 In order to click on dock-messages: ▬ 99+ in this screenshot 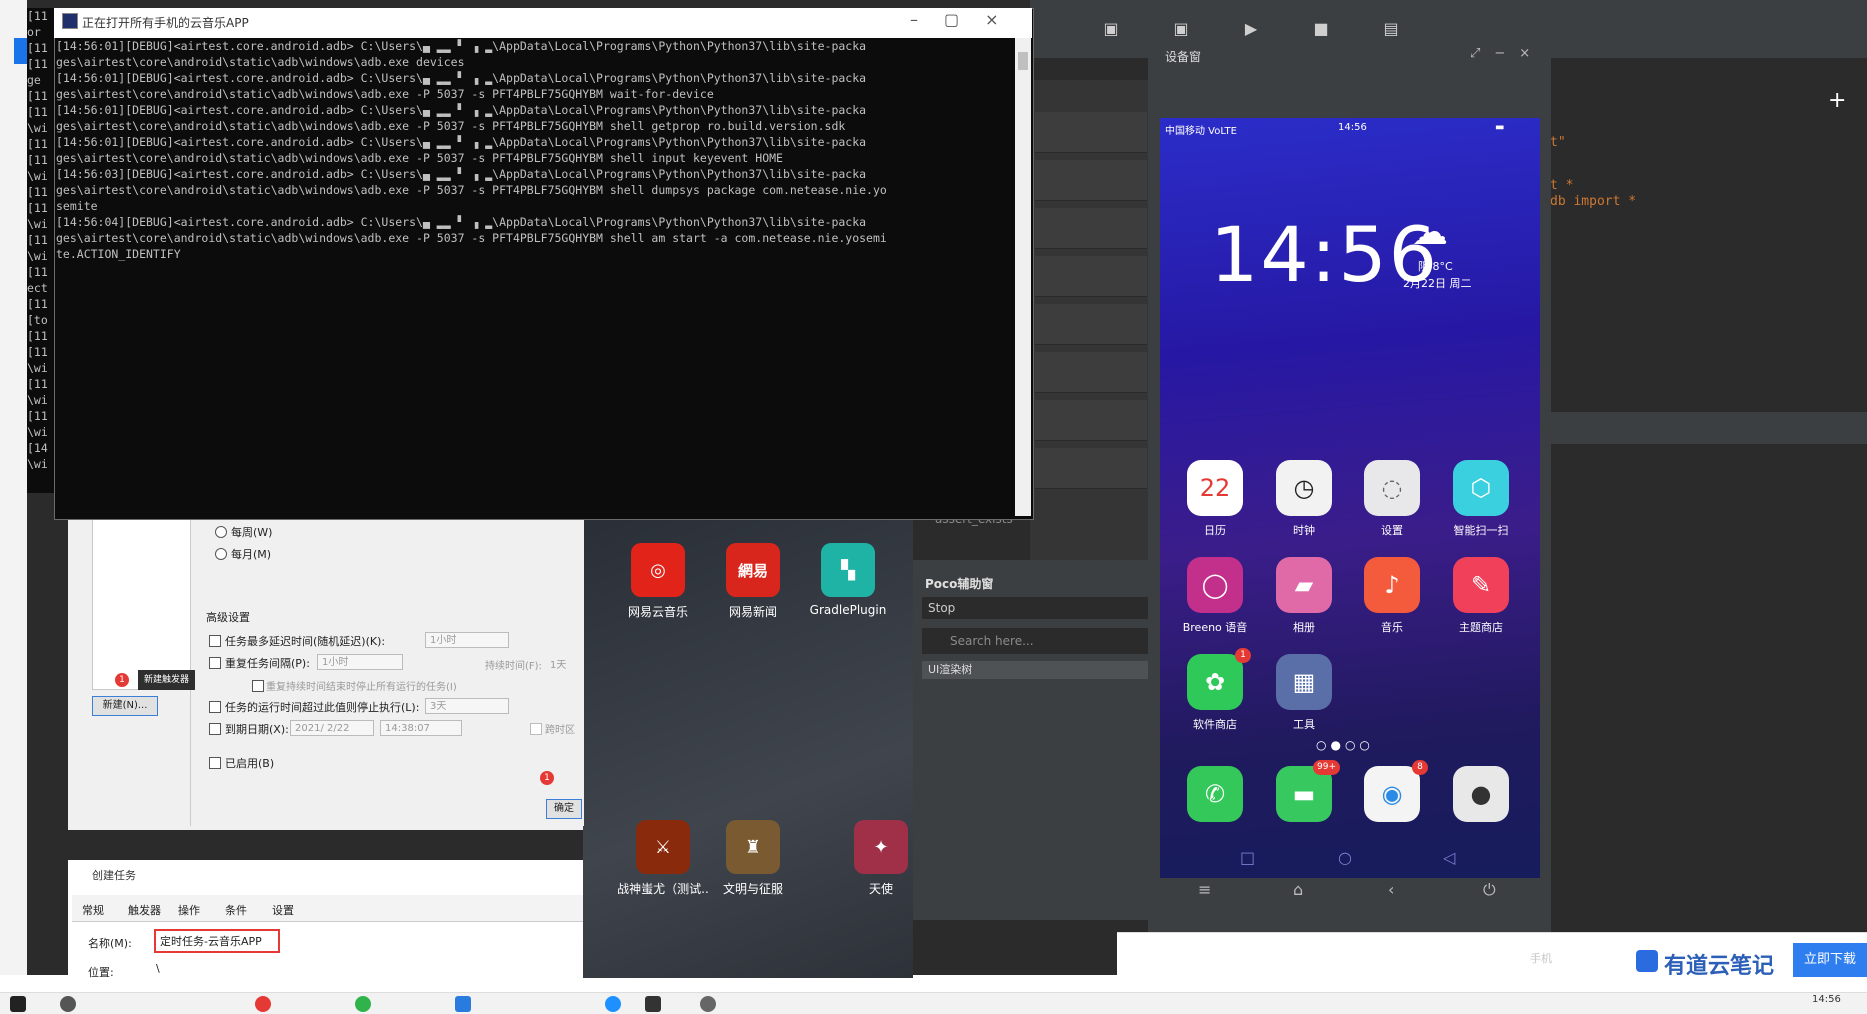, I will do `click(1304, 794)`.